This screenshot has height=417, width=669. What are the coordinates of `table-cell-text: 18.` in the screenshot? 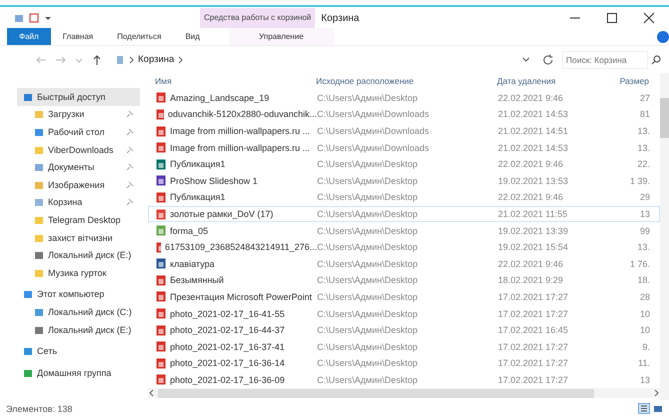 It's located at (643, 280).